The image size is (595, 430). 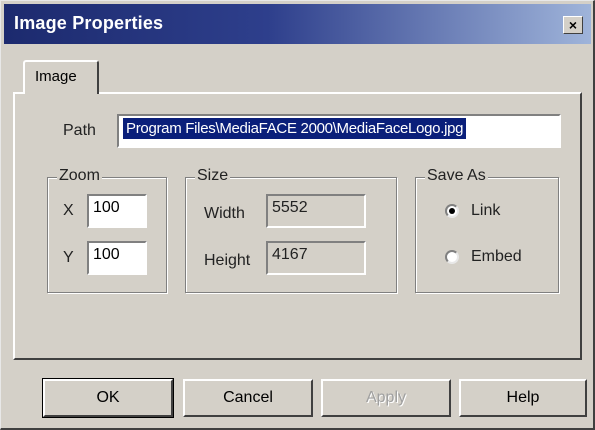 I want to click on window-title: Image Properties, so click(x=89, y=23).